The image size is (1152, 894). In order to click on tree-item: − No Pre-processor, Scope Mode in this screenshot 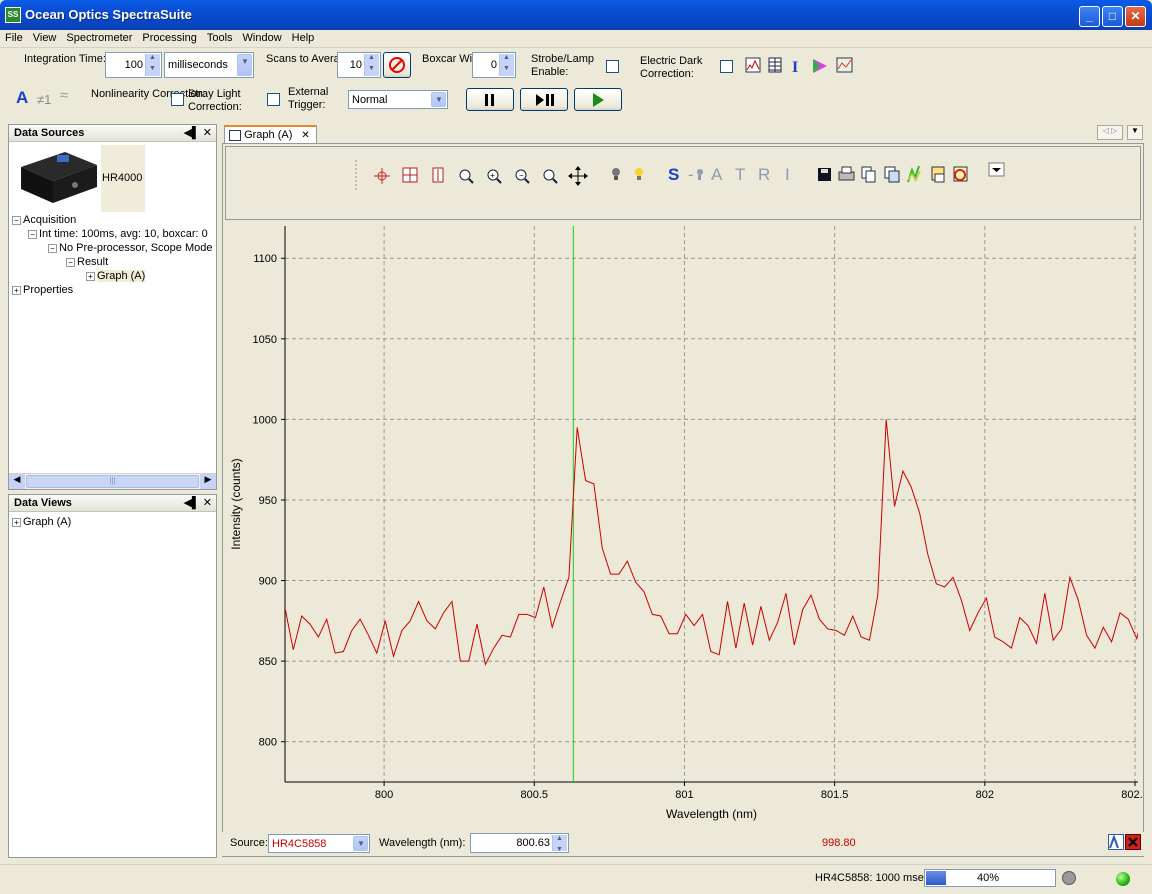, I will do `click(130, 248)`.